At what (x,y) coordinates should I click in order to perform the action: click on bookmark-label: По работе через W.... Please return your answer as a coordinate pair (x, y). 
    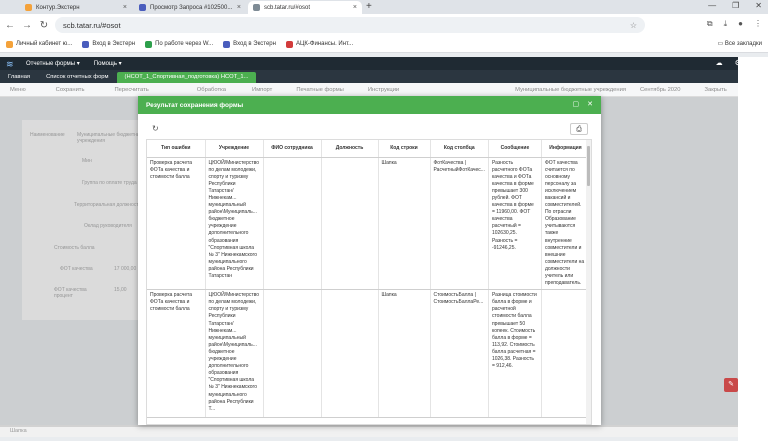
    Looking at the image, I should click on (184, 44).